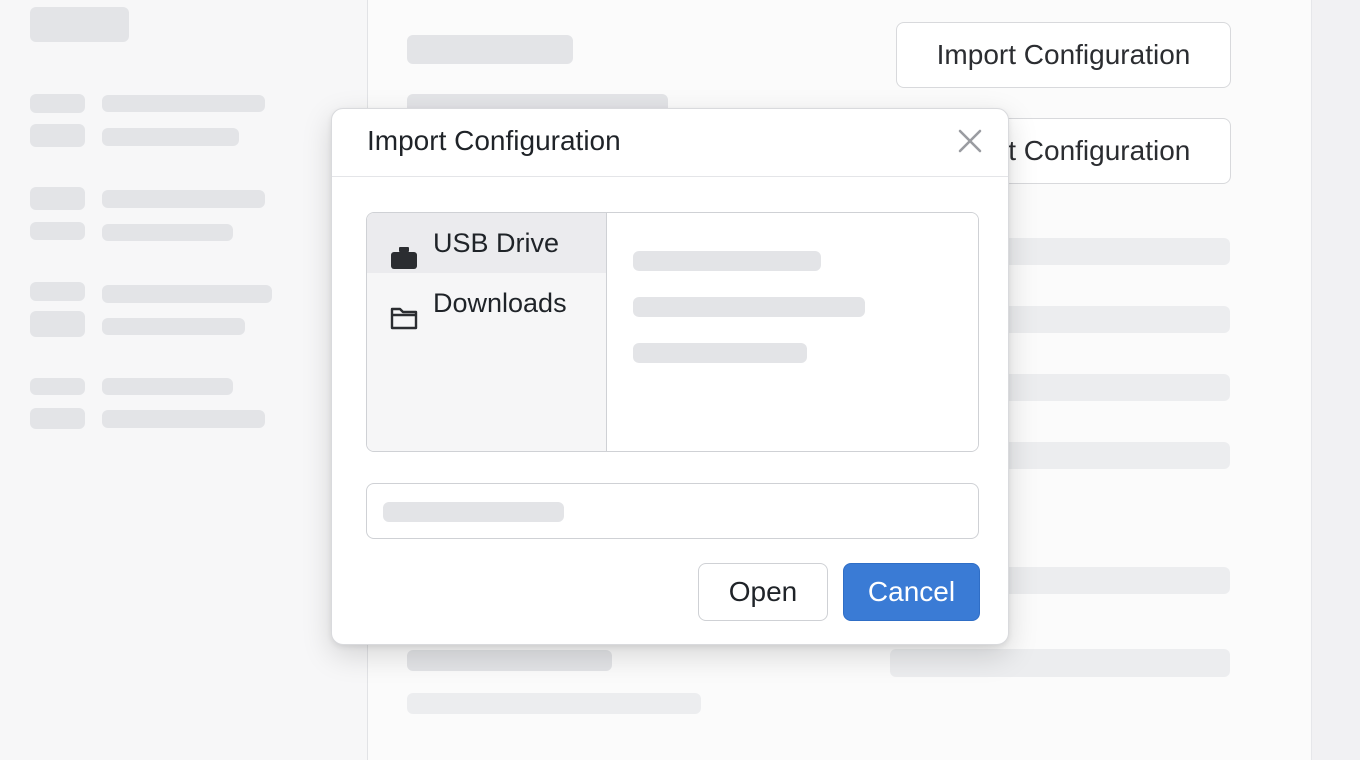 Image resolution: width=1360 pixels, height=760 pixels. What do you see at coordinates (670, 143) in the screenshot?
I see `dialog-header: Import Configuration` at bounding box center [670, 143].